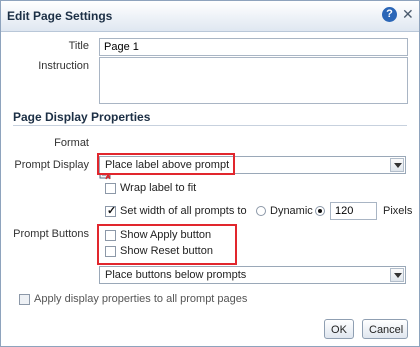 The image size is (420, 347). What do you see at coordinates (210, 16) in the screenshot?
I see `dialog-titlebar: Edit Page Settings ? ✕` at bounding box center [210, 16].